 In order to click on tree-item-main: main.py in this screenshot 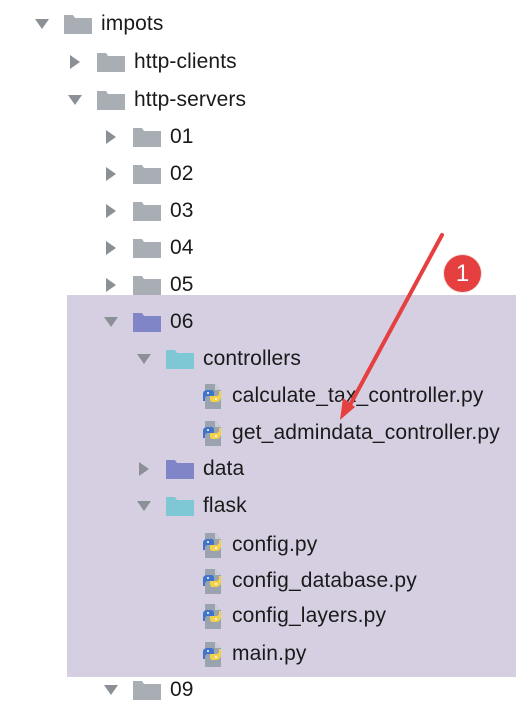, I will do `click(254, 654)`.